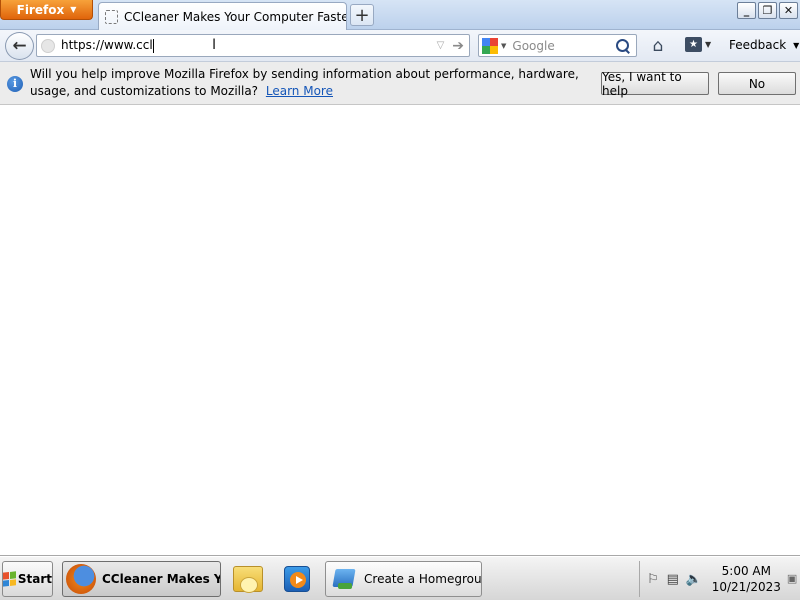 The width and height of the screenshot is (800, 600). I want to click on close-button: ✕, so click(788, 10).